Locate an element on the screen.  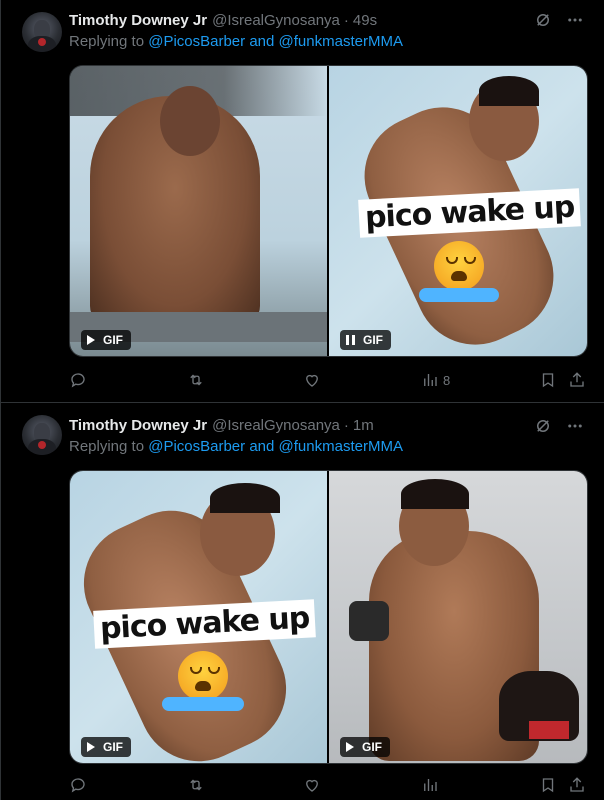
action-bar is located at coordinates (327, 785).